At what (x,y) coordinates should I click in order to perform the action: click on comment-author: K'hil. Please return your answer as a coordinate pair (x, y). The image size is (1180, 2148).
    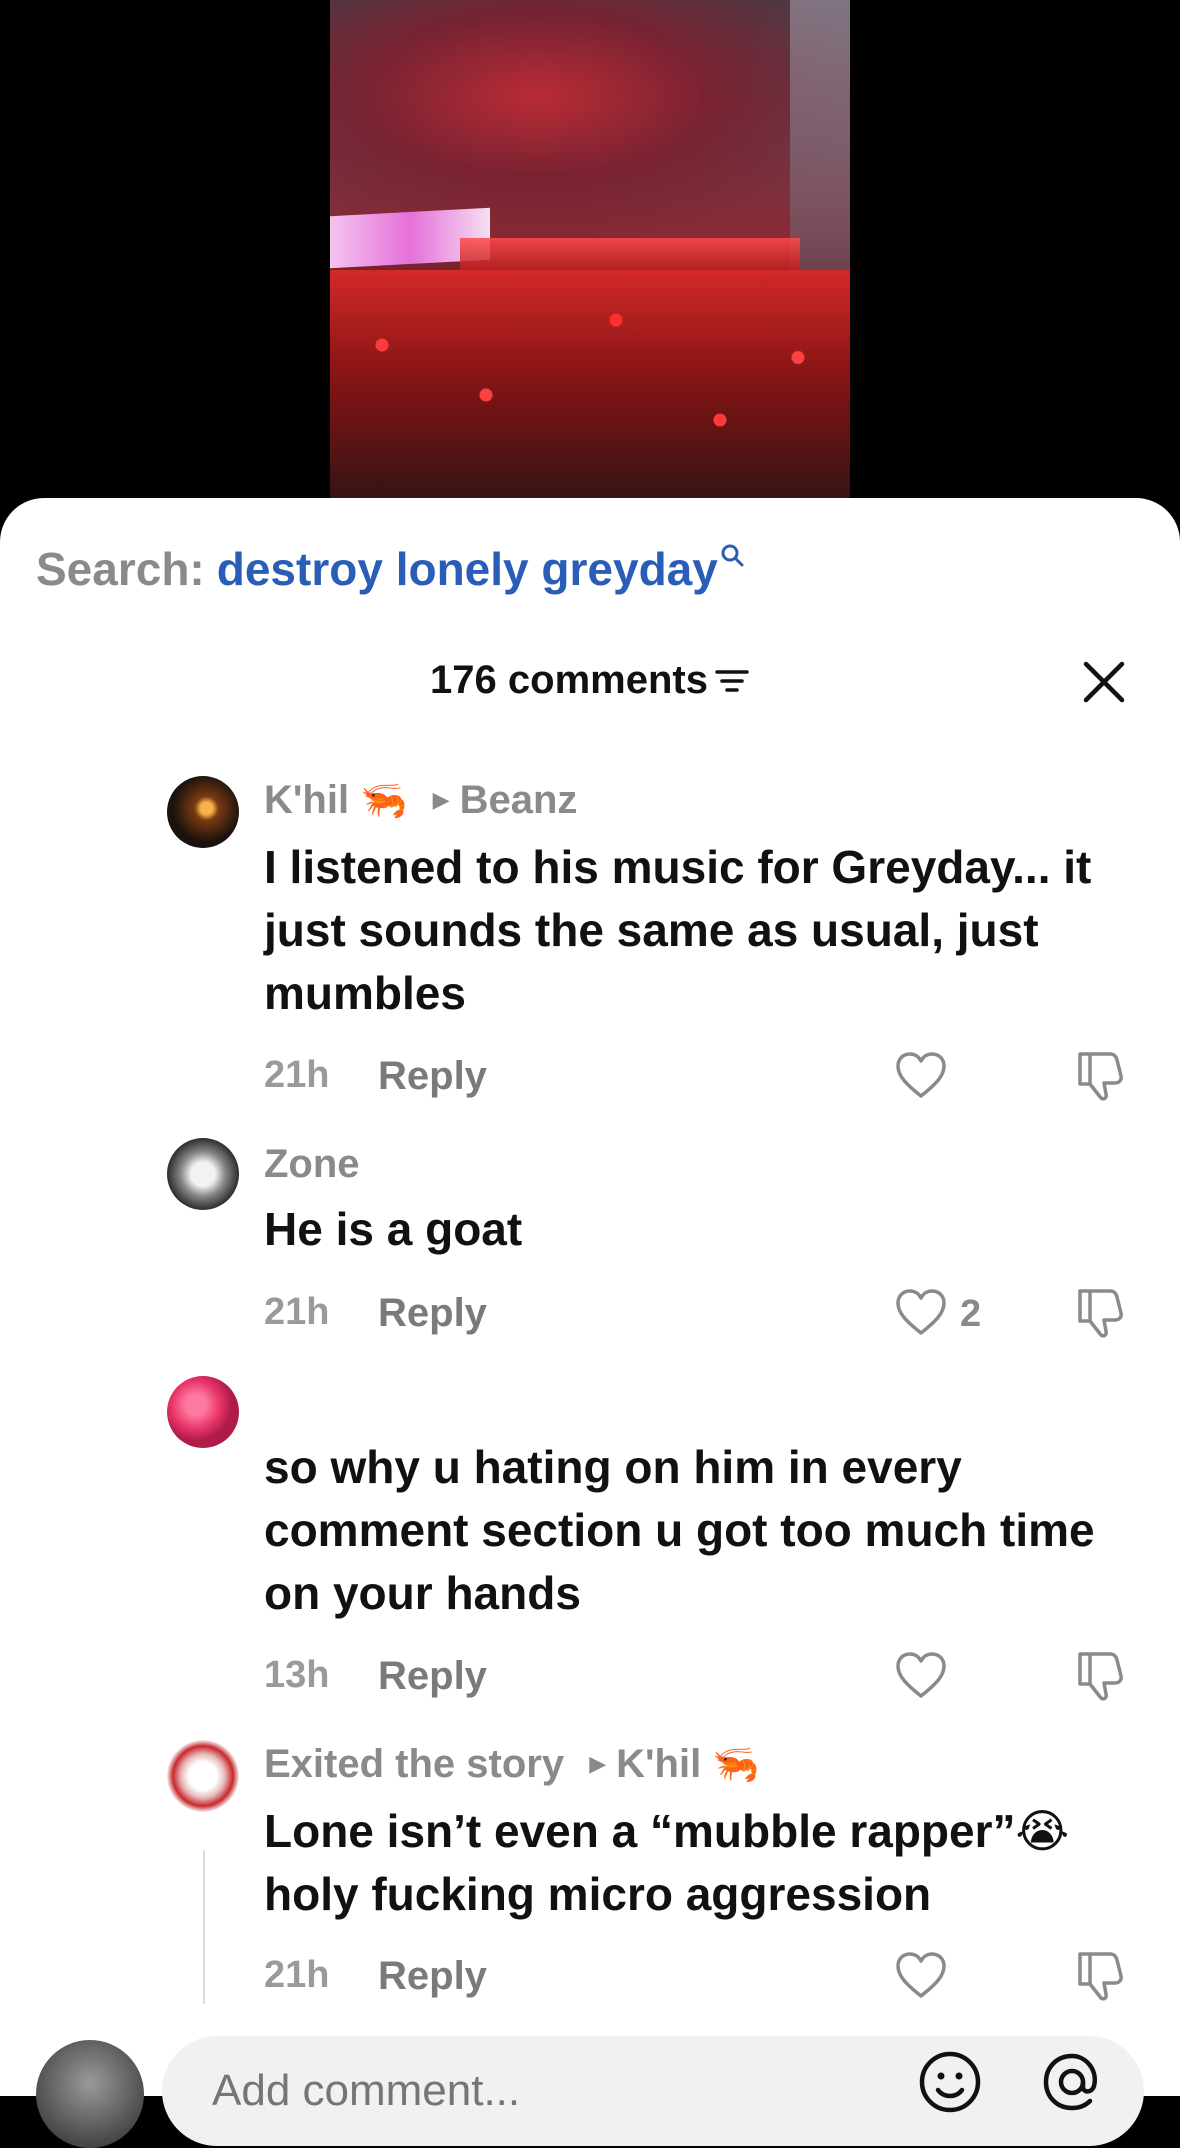
    Looking at the image, I should click on (306, 800).